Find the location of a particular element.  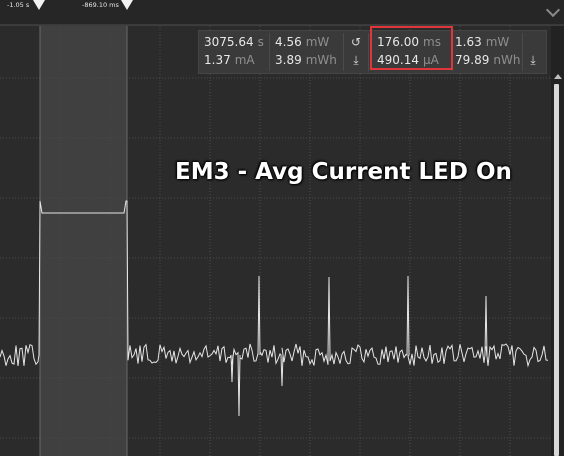

vertical-scrollbar is located at coordinates (557, 241).